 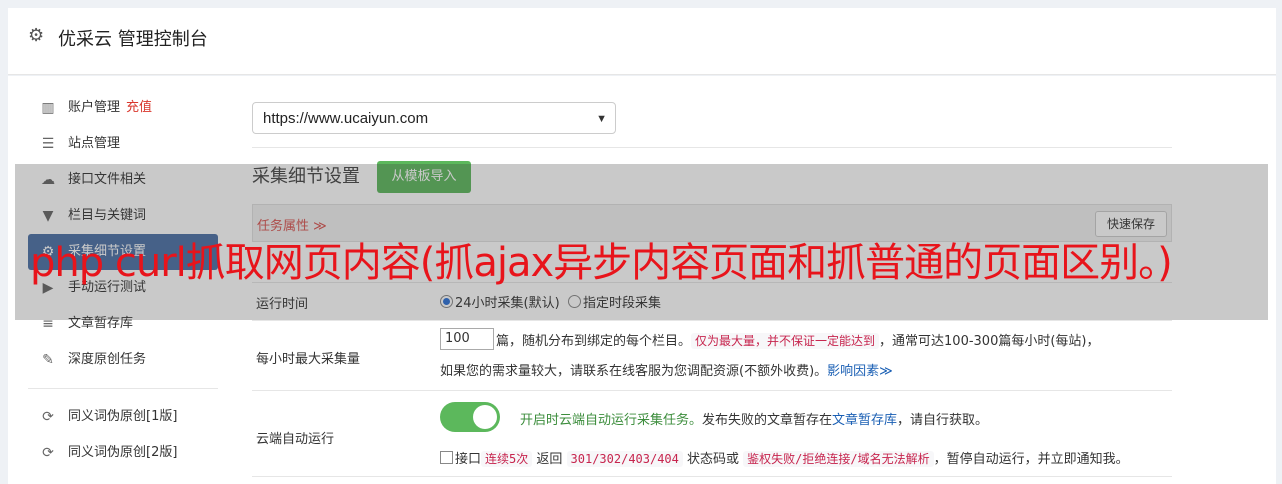 I want to click on overlay-headline: php curl抓取网页内容(抓ajax异步内容页面和抓普通的页面区别。), so click(x=601, y=263).